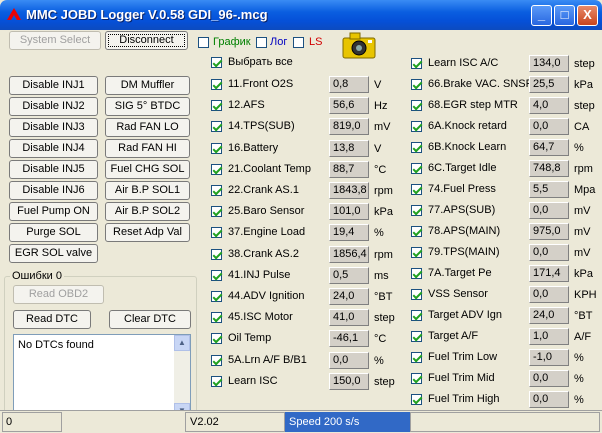 This screenshot has height=433, width=602. I want to click on disconnect-button: Disconnect, so click(146, 40).